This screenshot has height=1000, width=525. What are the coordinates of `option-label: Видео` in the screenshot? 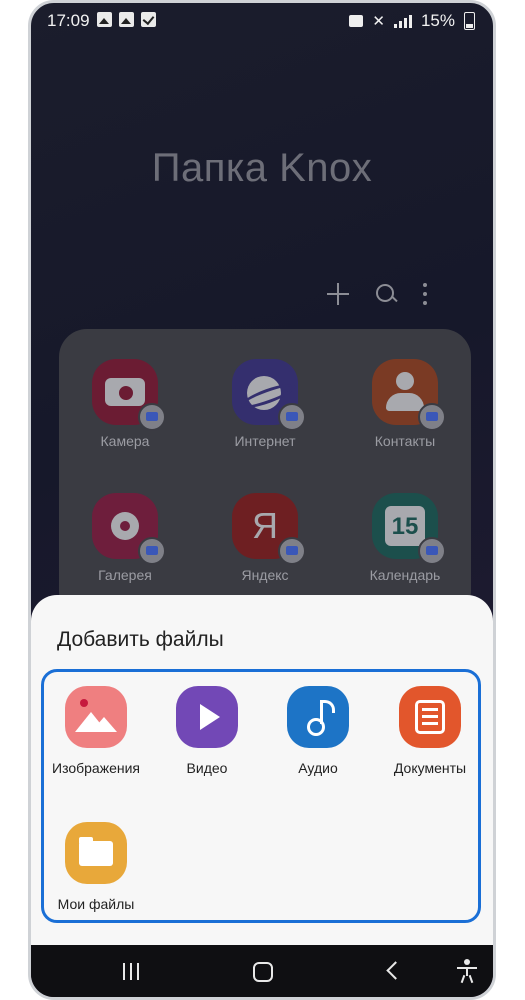 It's located at (207, 768).